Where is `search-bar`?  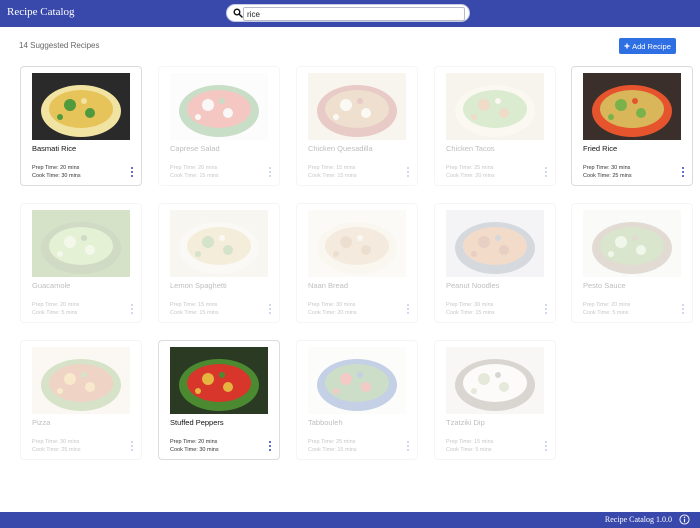 search-bar is located at coordinates (348, 13).